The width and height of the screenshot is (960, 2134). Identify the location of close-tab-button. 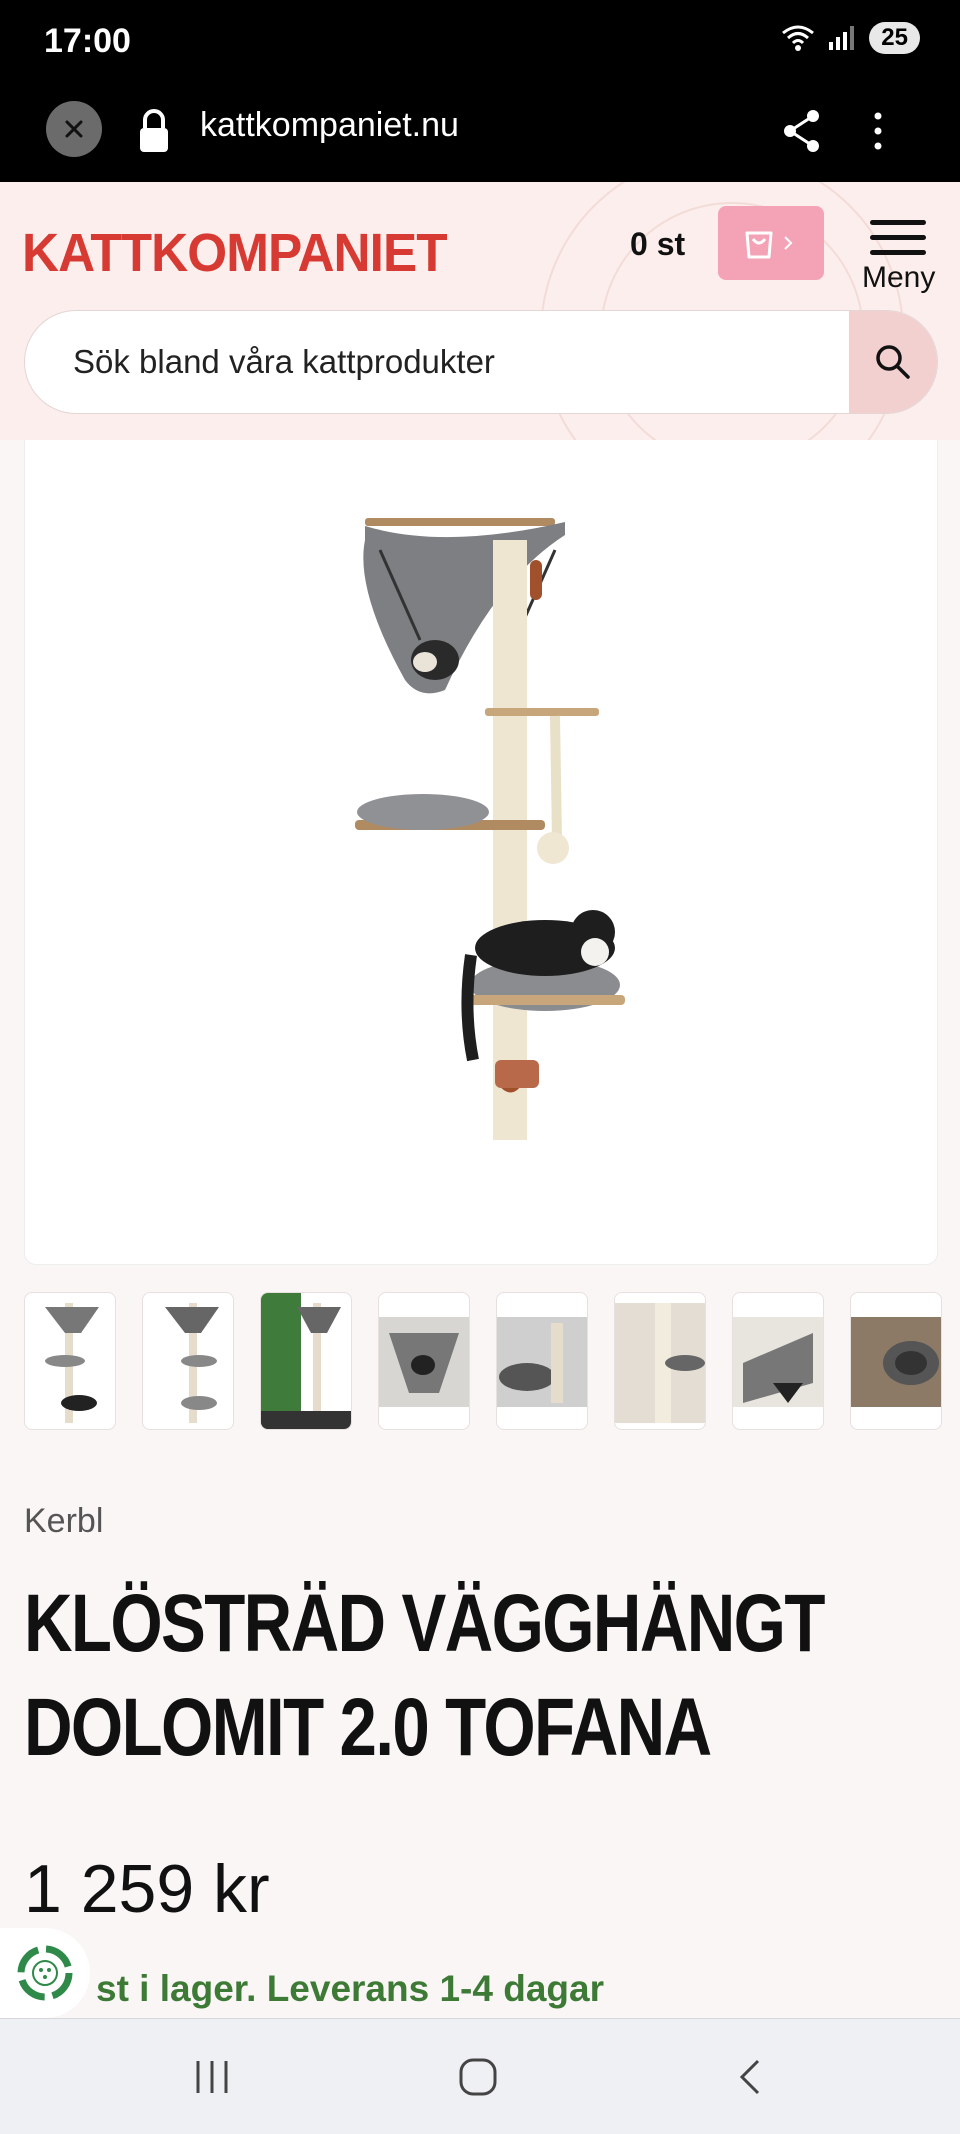
(74, 129).